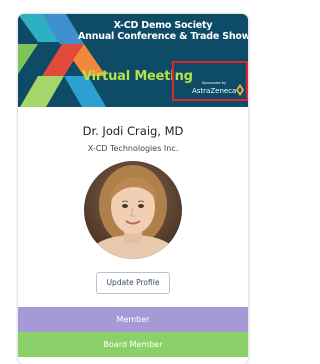 The image size is (320, 364). I want to click on conference-title-line1: X-CD Demo Society, so click(163, 25).